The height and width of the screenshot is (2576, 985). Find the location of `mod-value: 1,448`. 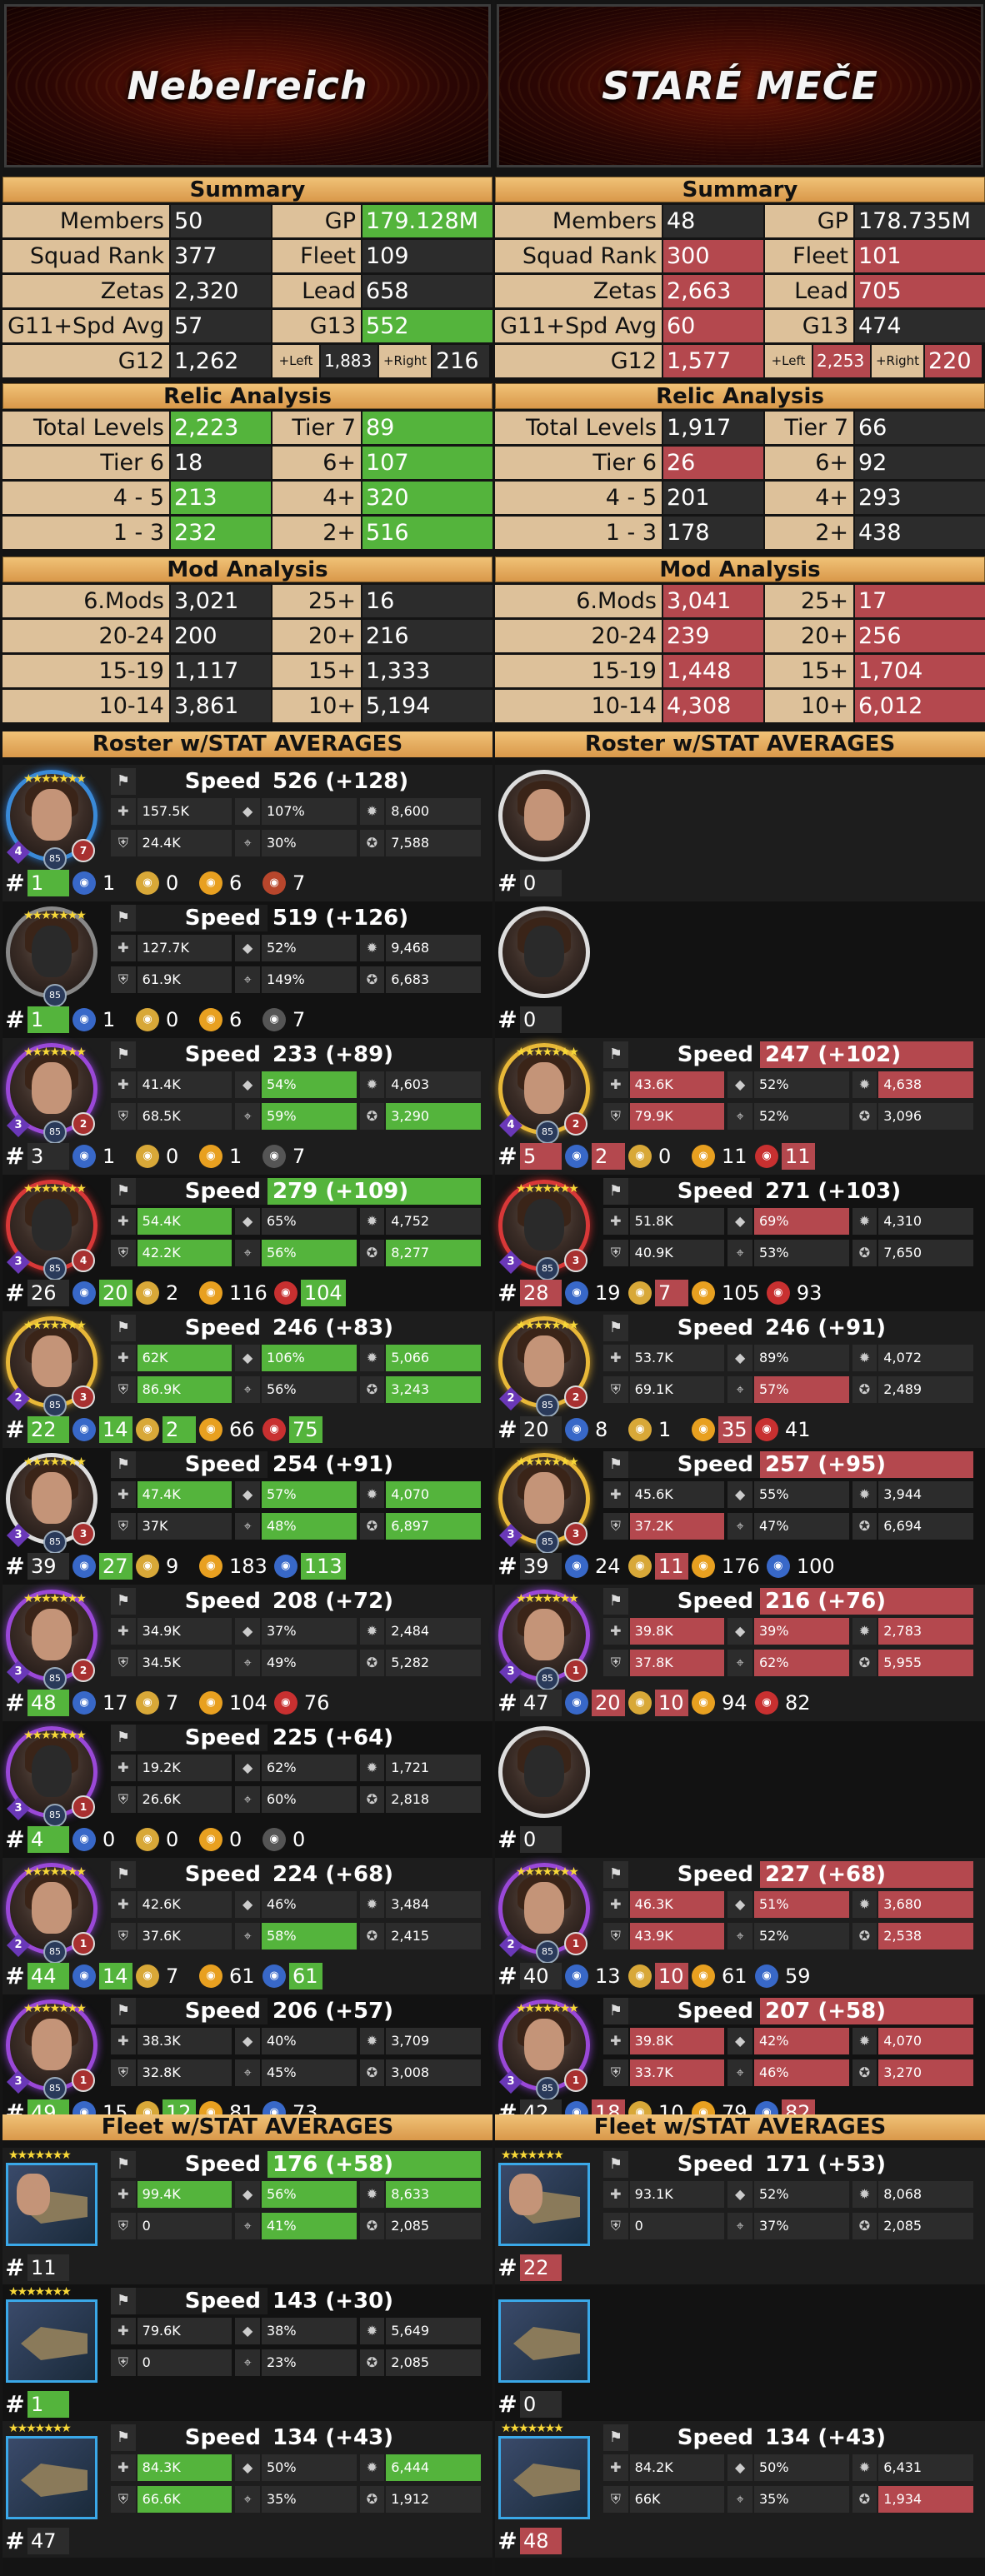

mod-value: 1,448 is located at coordinates (713, 671).